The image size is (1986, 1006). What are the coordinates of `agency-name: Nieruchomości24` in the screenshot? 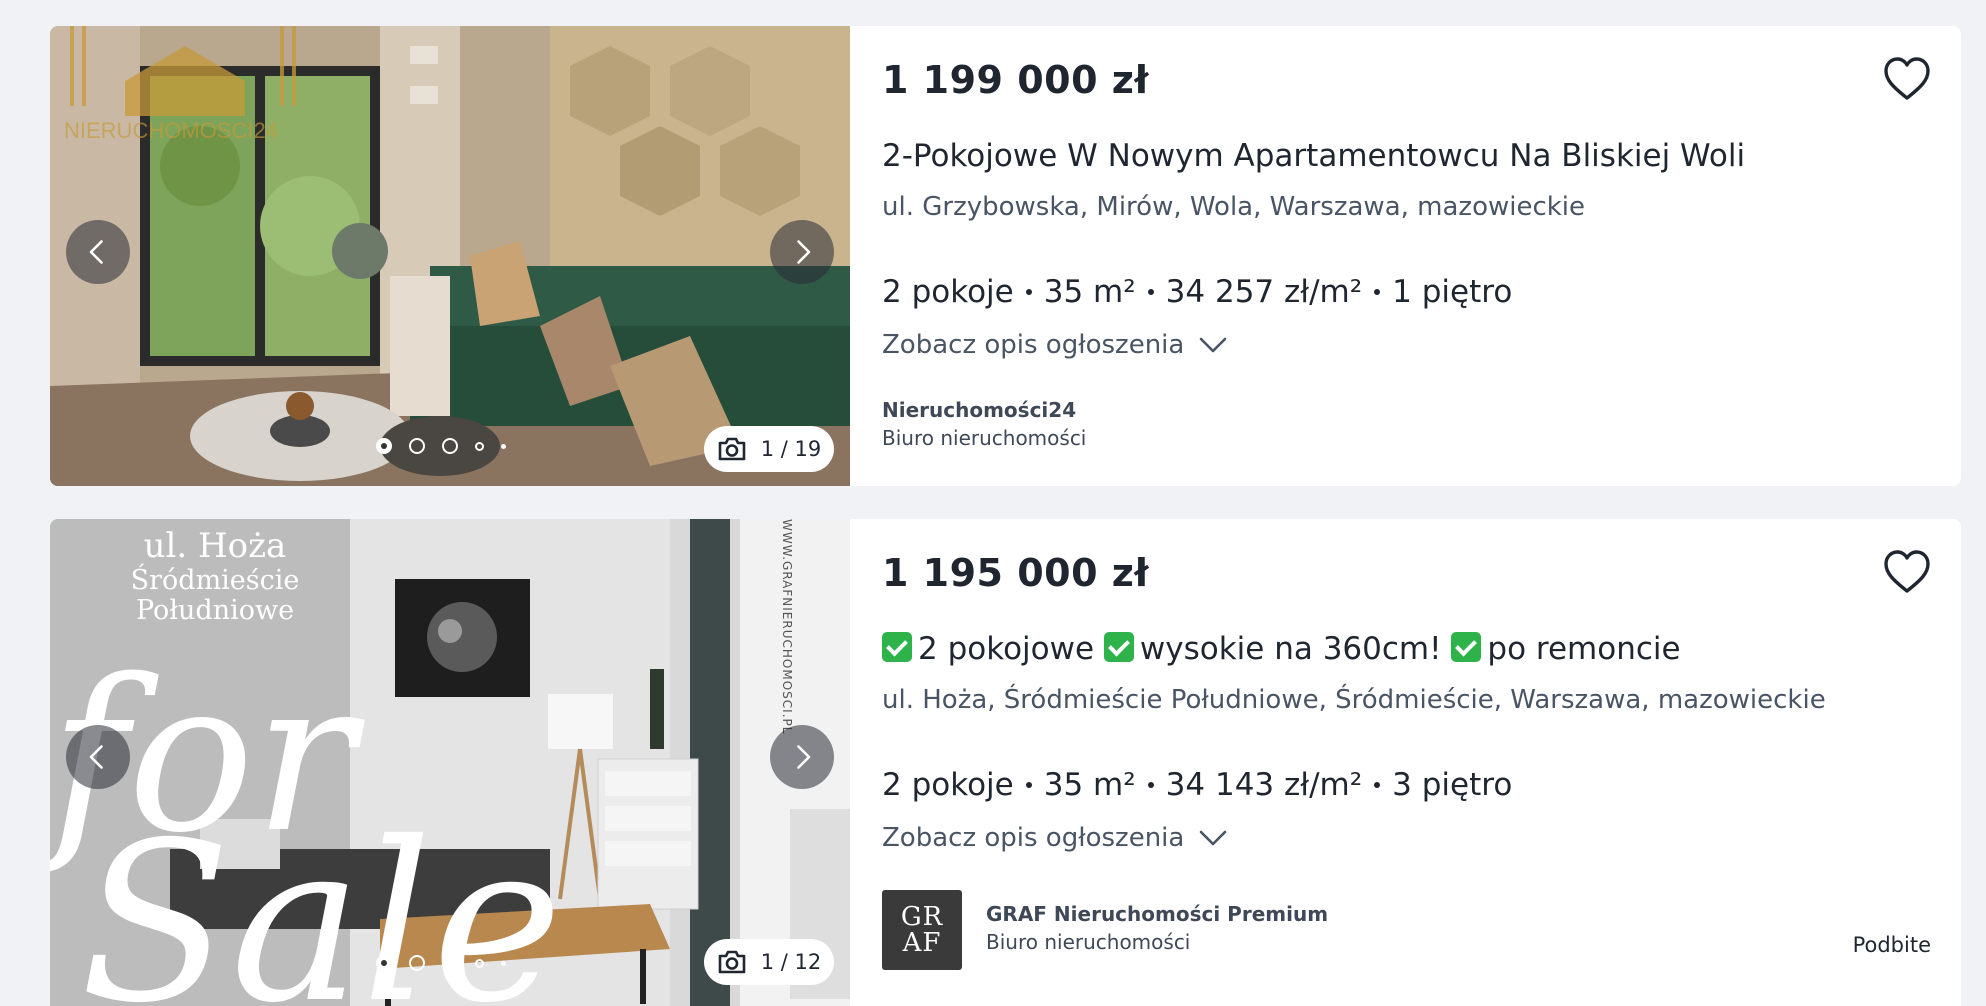 It's located at (979, 410).